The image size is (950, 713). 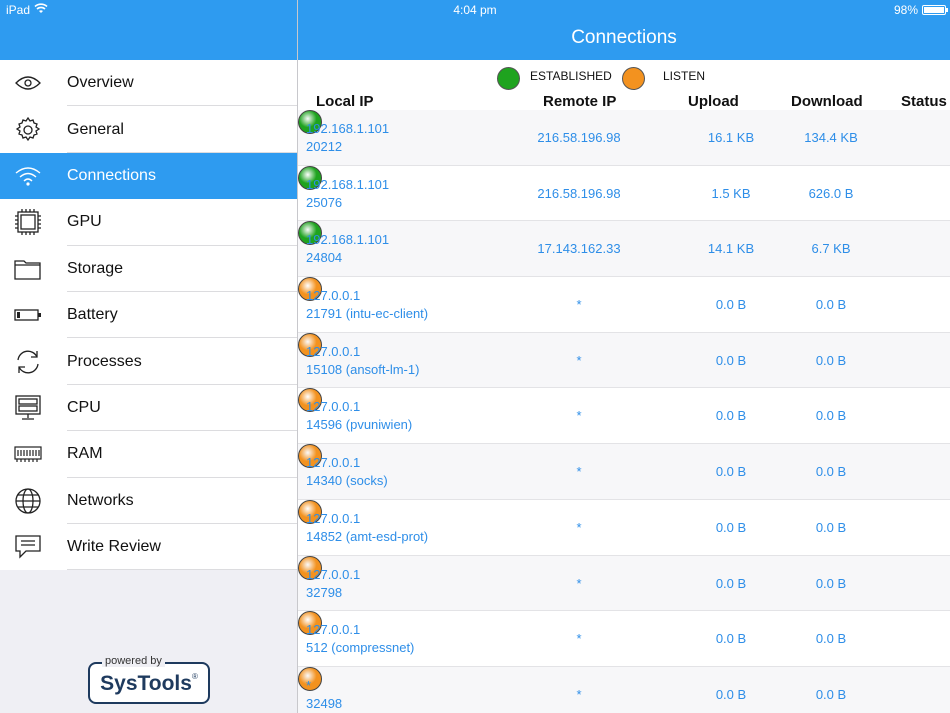 I want to click on sidebar-item-label: GPU, so click(x=84, y=222).